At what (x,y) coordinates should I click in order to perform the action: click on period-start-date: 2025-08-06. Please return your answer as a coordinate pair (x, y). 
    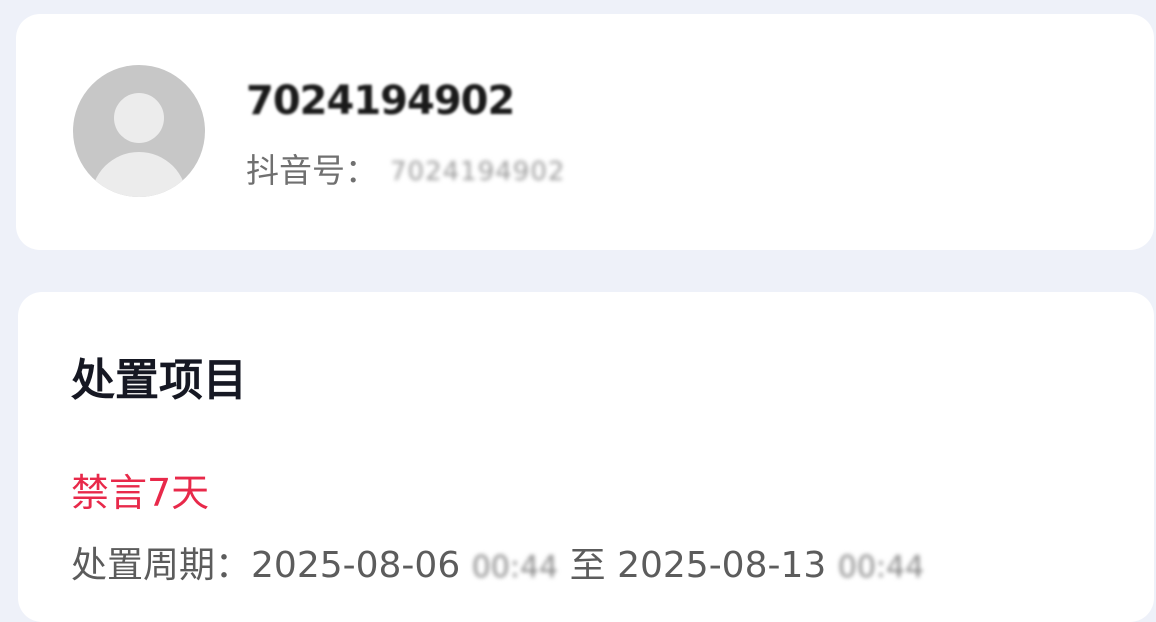
    Looking at the image, I should click on (356, 565).